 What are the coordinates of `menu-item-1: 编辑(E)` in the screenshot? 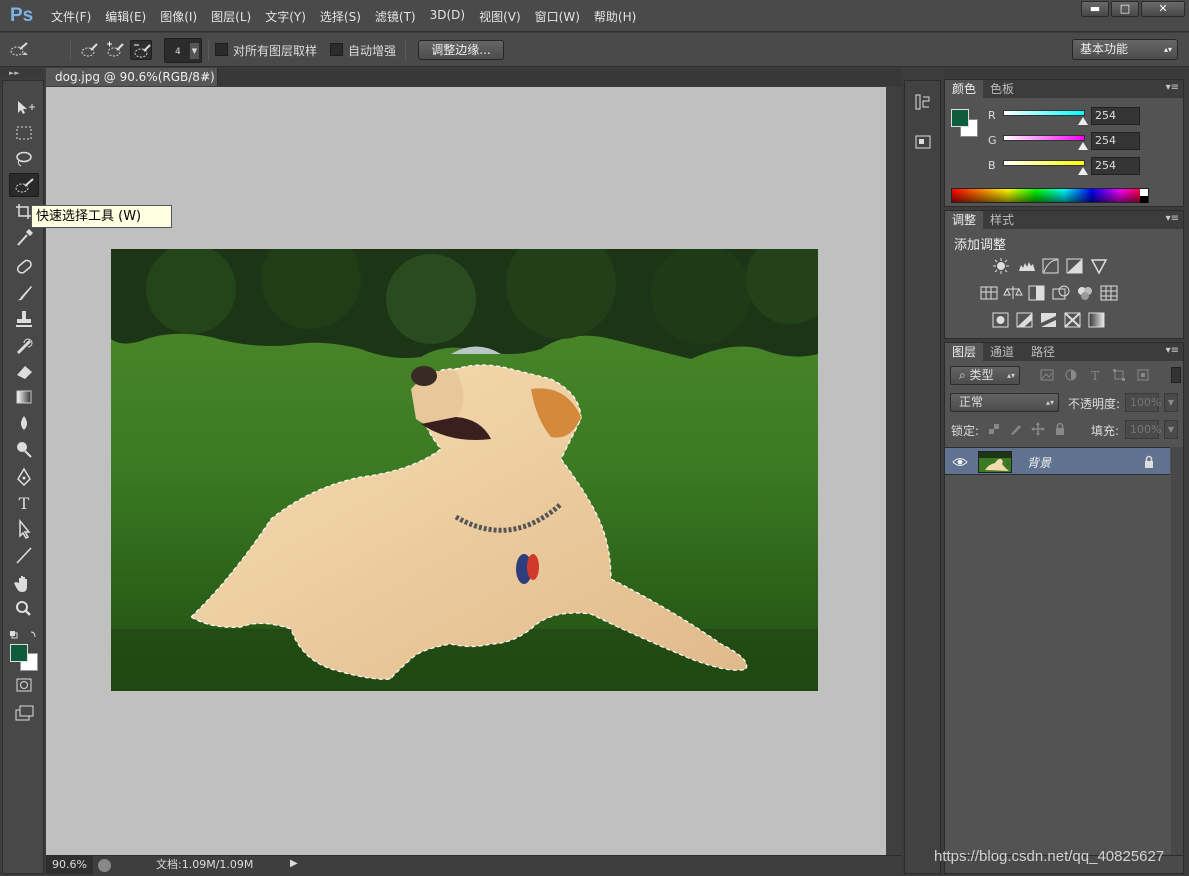 It's located at (125, 16).